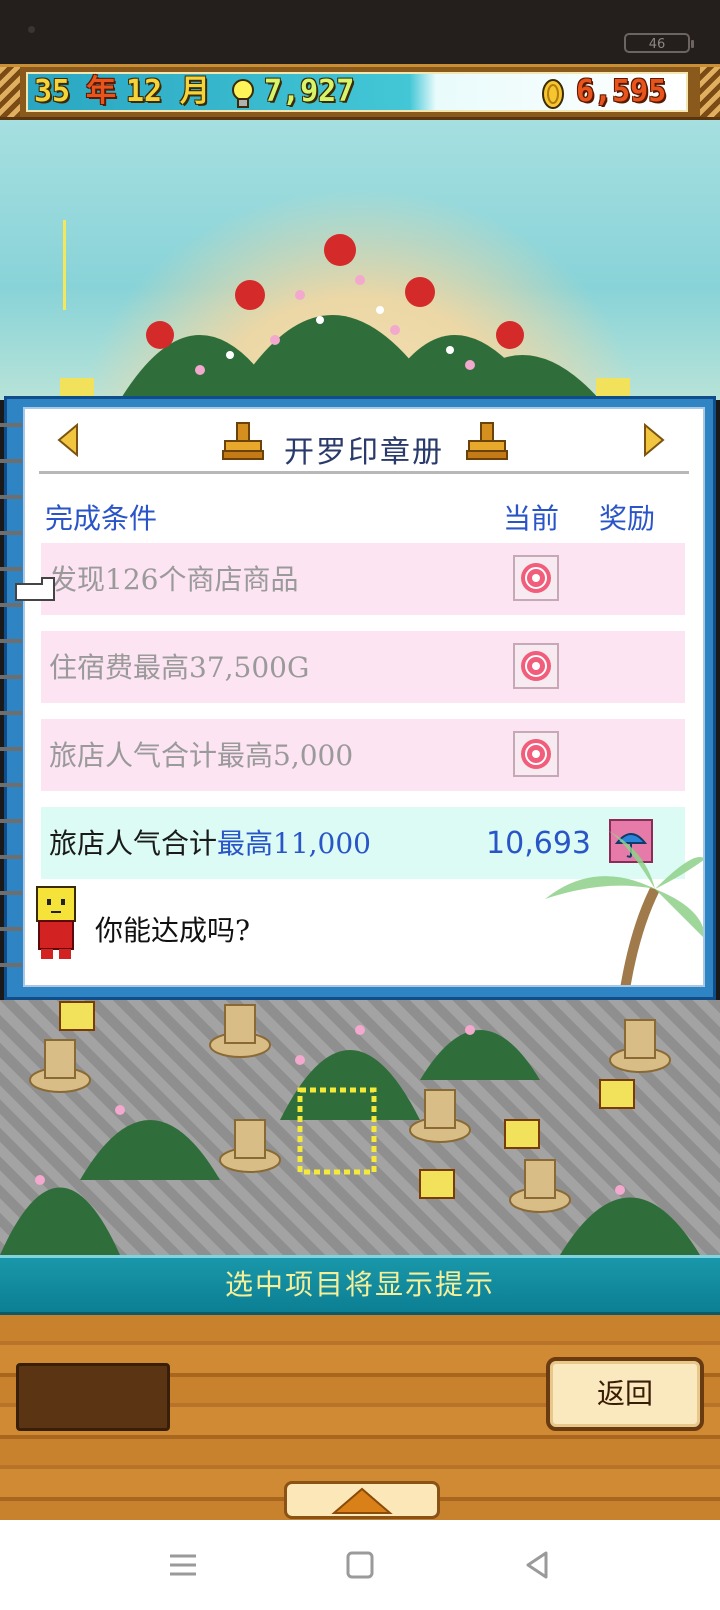  Describe the element at coordinates (363, 579) in the screenshot. I see `condition-row: 发现126个商店商品` at that location.